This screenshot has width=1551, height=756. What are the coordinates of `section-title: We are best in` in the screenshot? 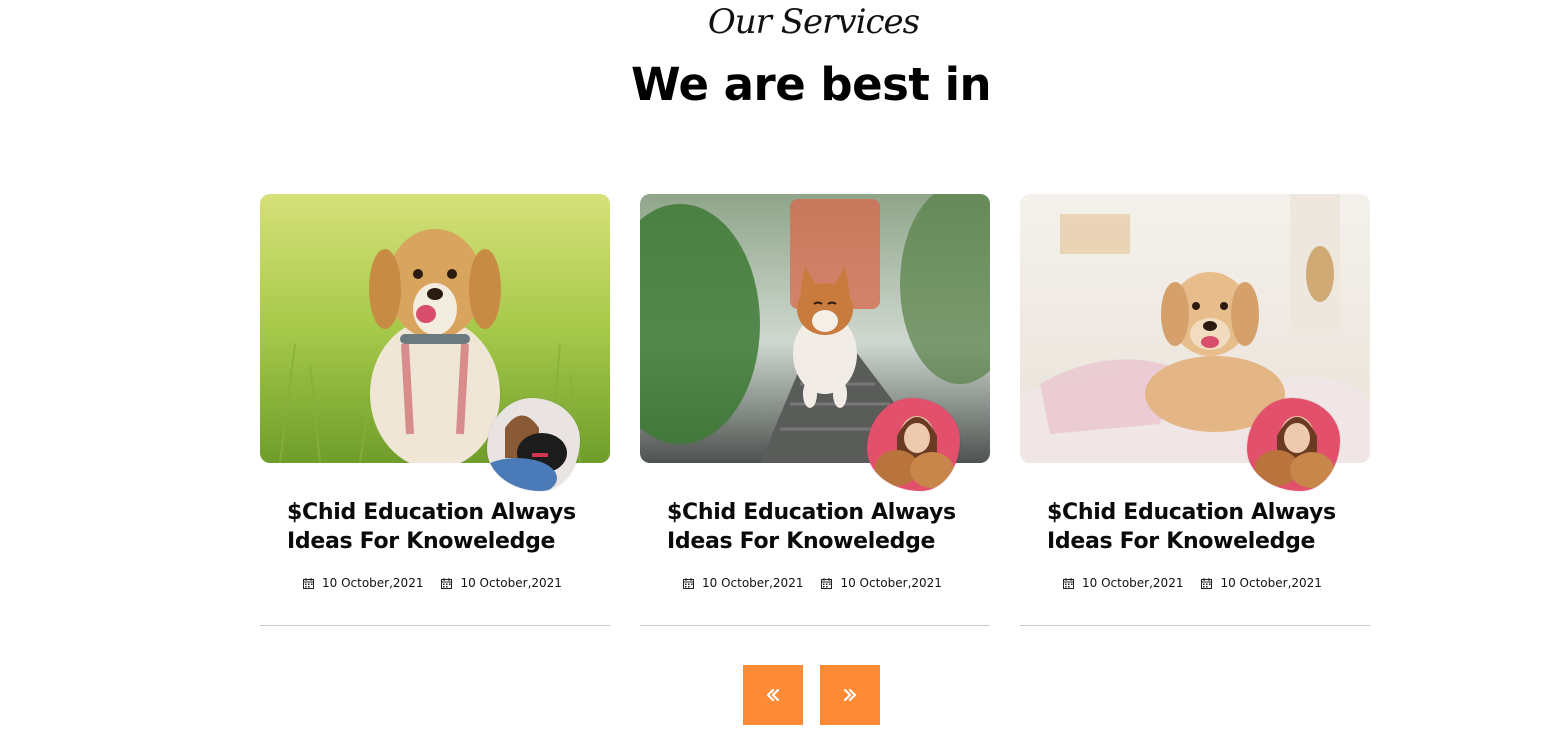 It's located at (811, 84).